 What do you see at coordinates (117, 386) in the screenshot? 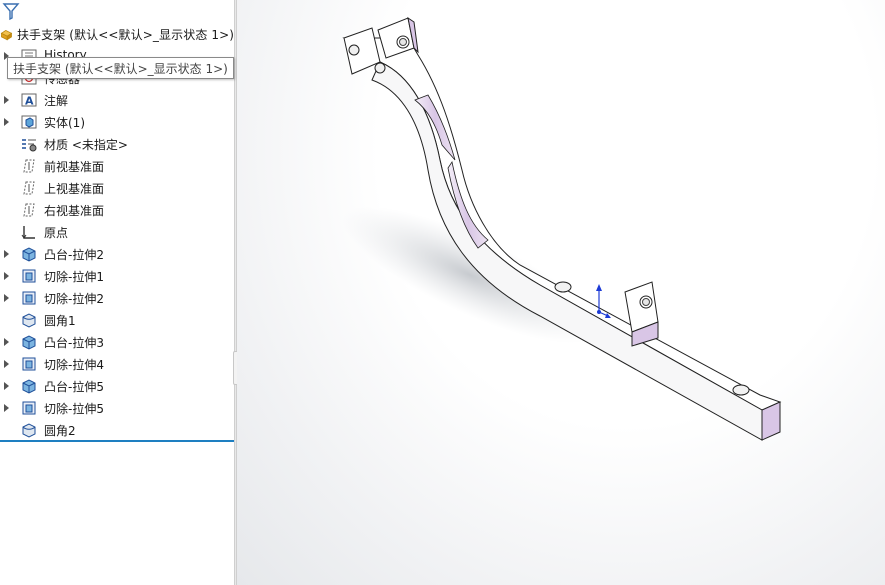
I see `tree-item: 凸台-拉伸5` at bounding box center [117, 386].